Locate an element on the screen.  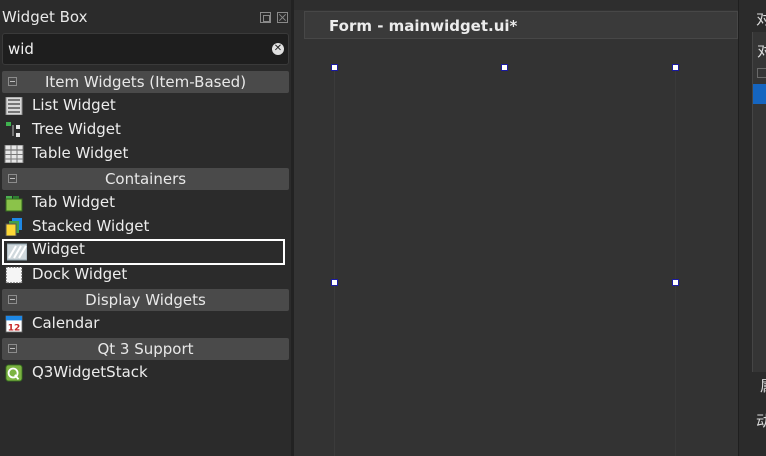
widget-icon is located at coordinates (17, 252).